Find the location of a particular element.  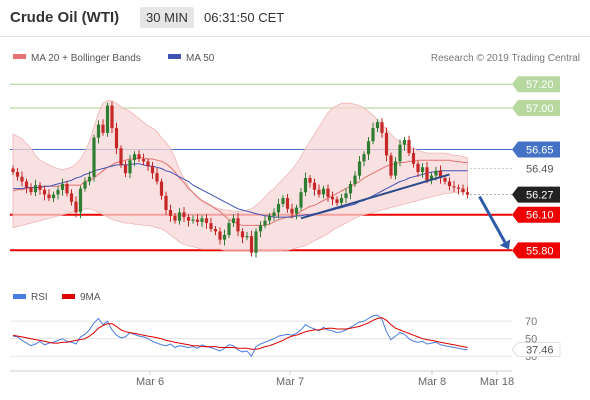

x-tick-label: Mar 7 is located at coordinates (290, 382).